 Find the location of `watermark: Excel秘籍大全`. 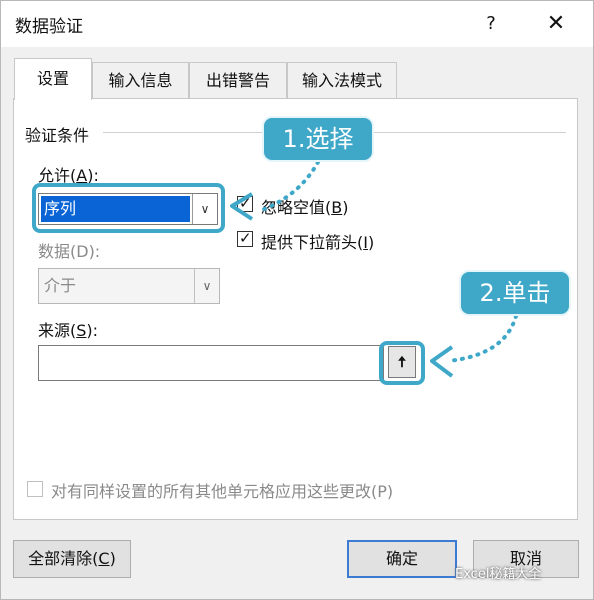

watermark: Excel秘籍大全 is located at coordinates (498, 574).